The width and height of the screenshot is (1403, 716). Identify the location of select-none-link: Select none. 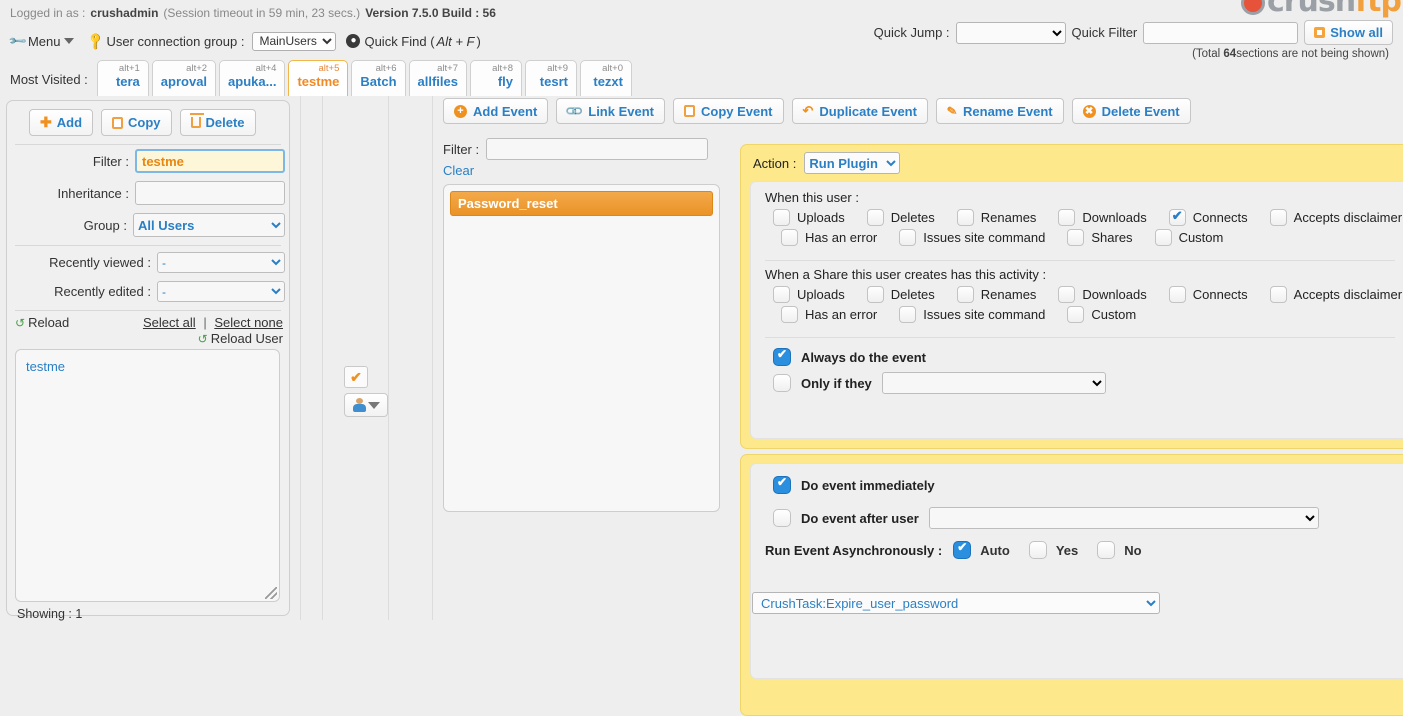
(248, 322).